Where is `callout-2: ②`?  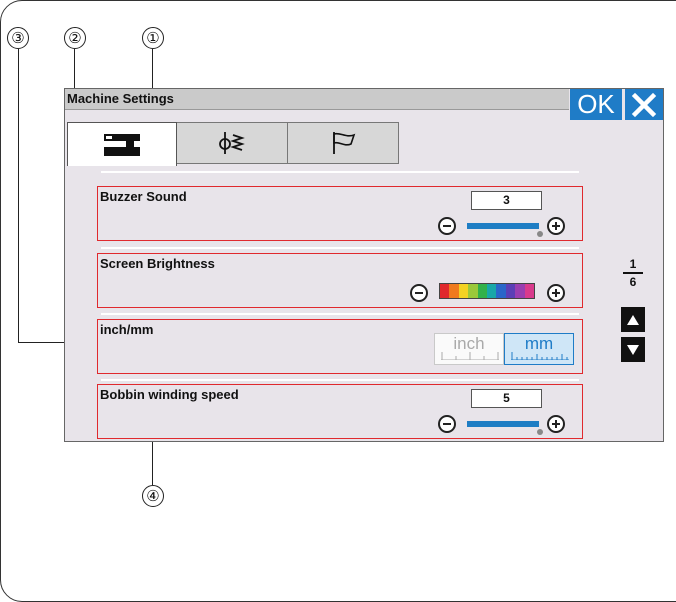 callout-2: ② is located at coordinates (75, 38).